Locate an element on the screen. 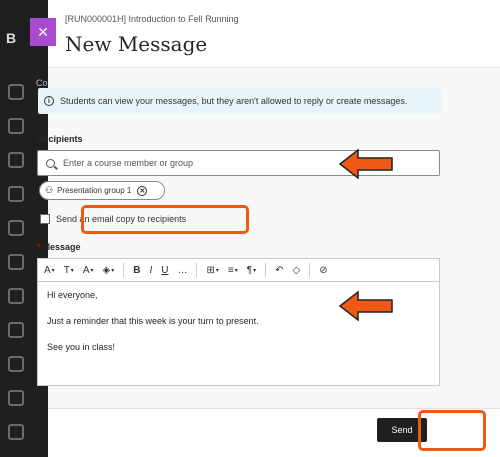 The width and height of the screenshot is (500, 457). recipient-chip: ⚇ Presentation group 1 ✕ is located at coordinates (102, 190).